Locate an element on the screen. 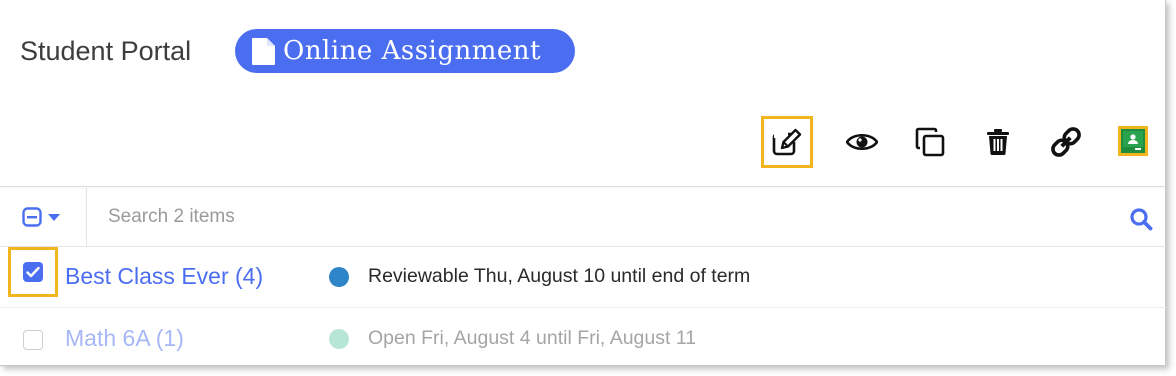  google-classroom-icon is located at coordinates (1133, 141).